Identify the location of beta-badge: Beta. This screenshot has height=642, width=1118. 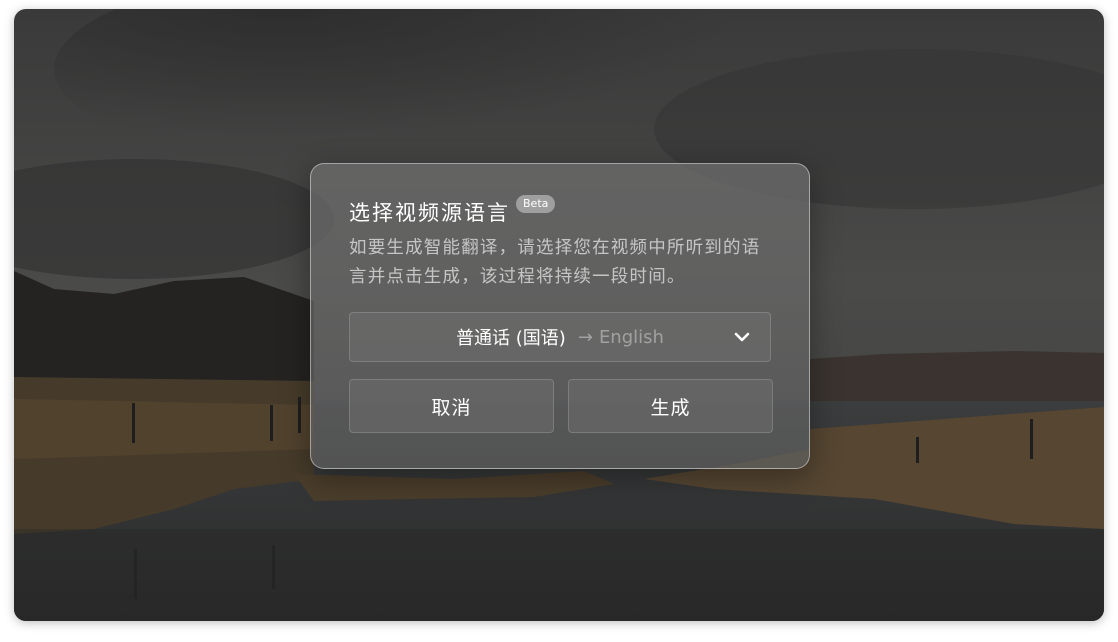
(536, 204).